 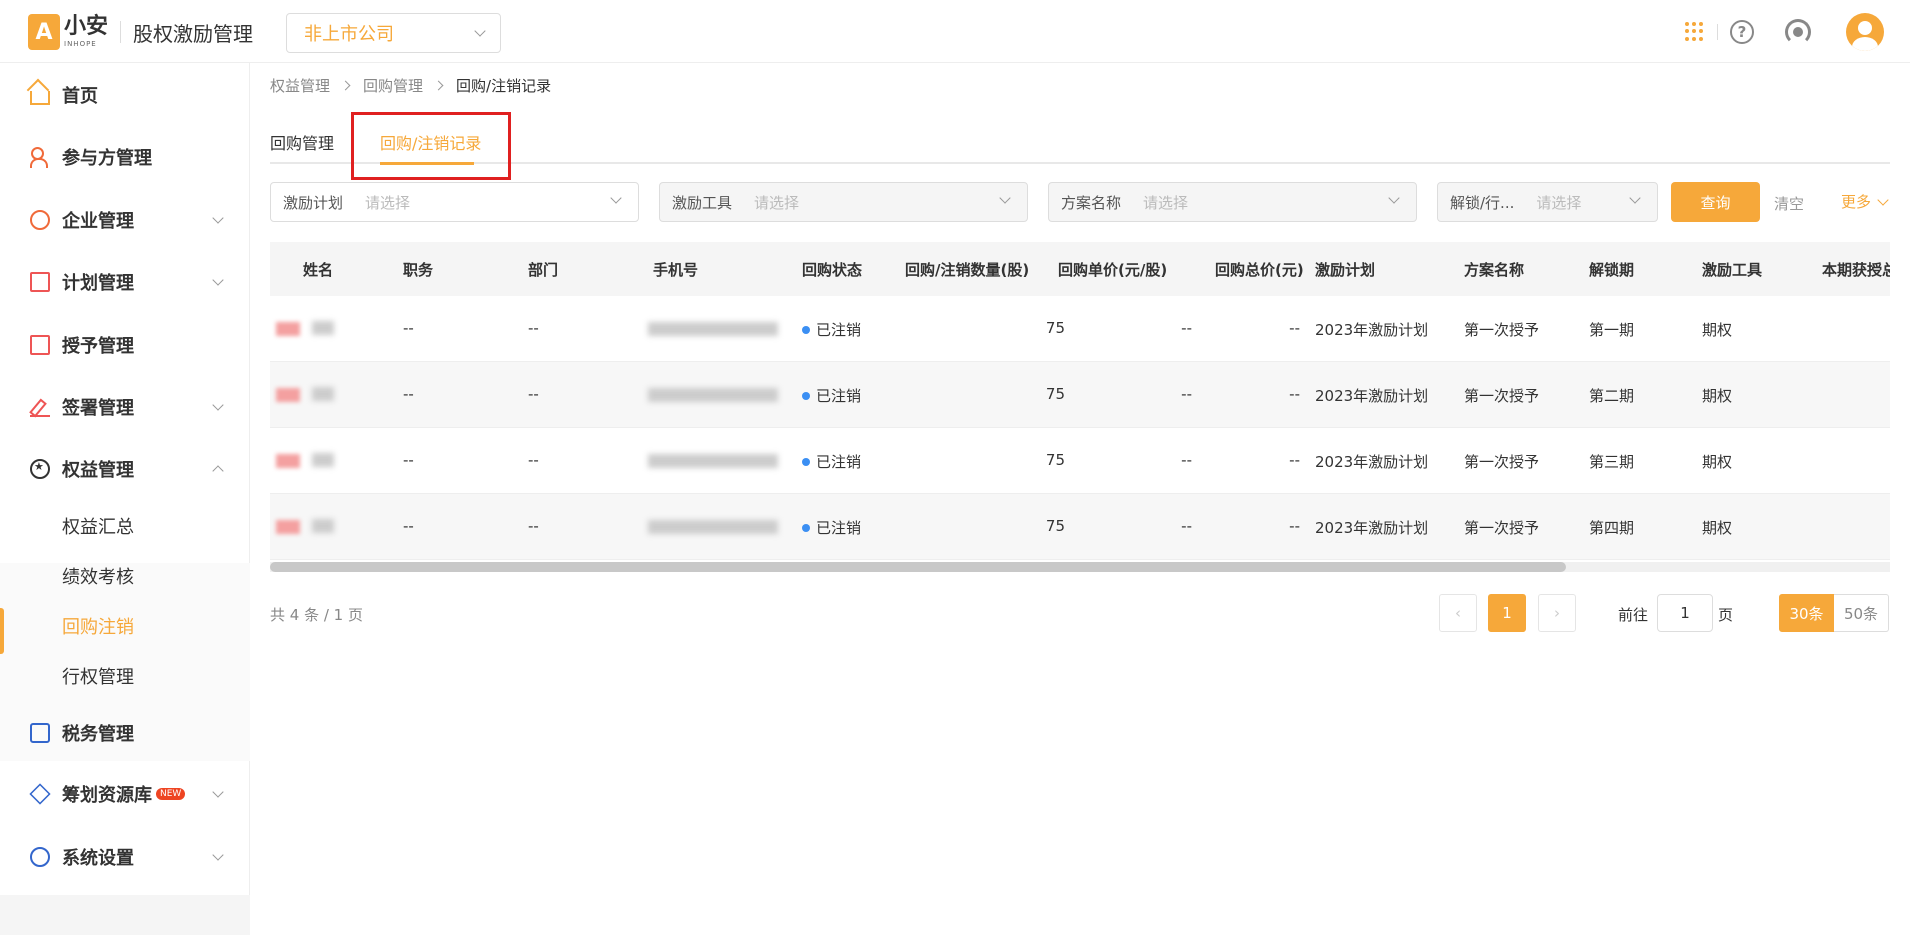 I want to click on page-number-button: 1, so click(x=1507, y=613).